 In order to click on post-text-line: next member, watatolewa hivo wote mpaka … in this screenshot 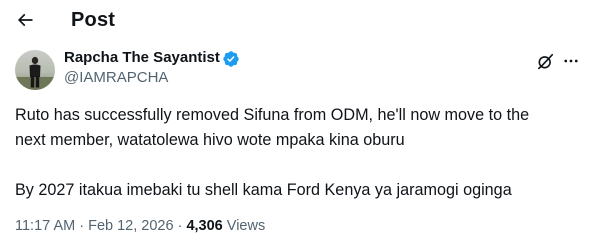, I will do `click(210, 140)`.